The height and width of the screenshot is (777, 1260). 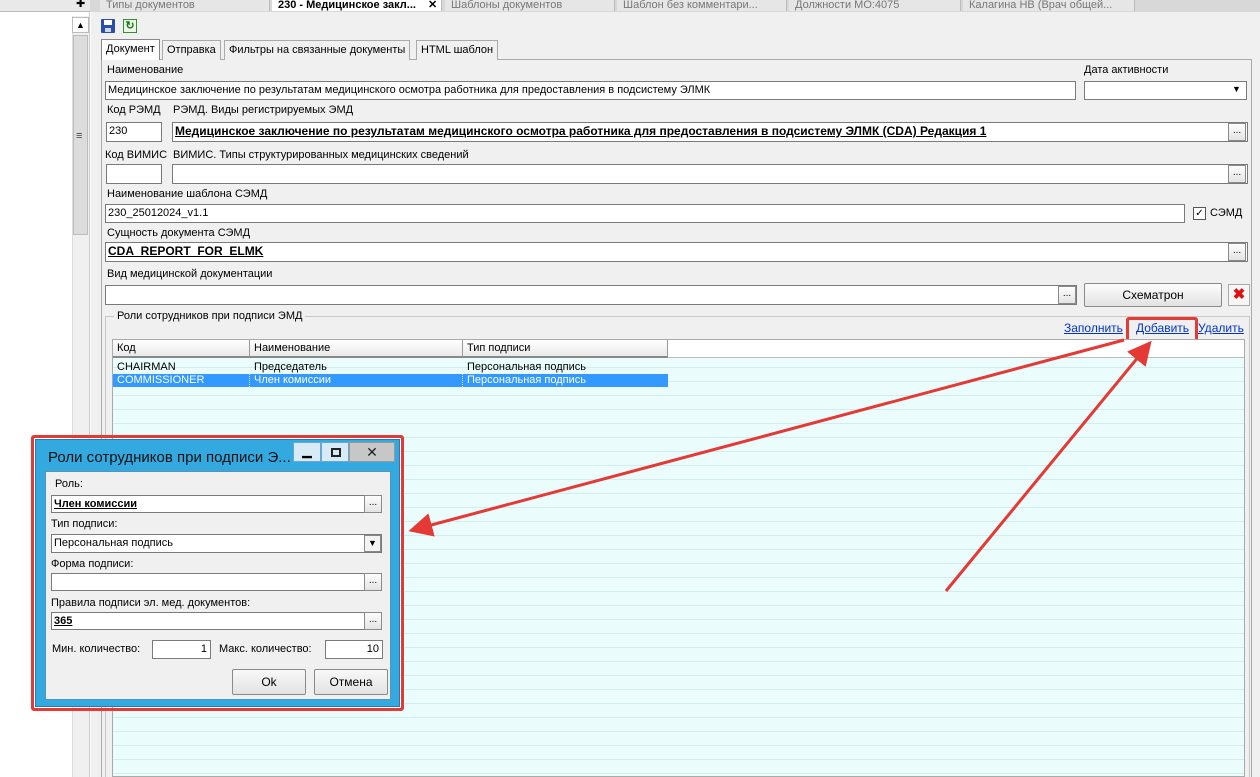 What do you see at coordinates (269, 682) in the screenshot?
I see `ok-button: Ok` at bounding box center [269, 682].